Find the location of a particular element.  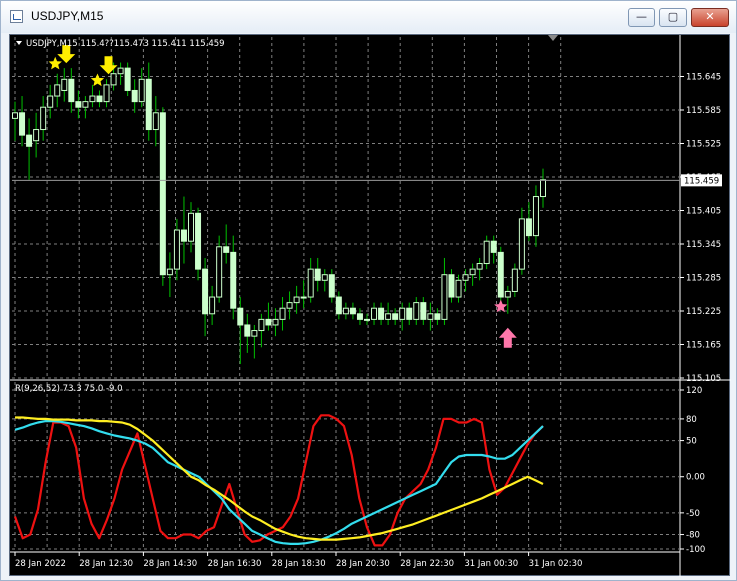

indicator-axis-label: -80 is located at coordinates (693, 536).